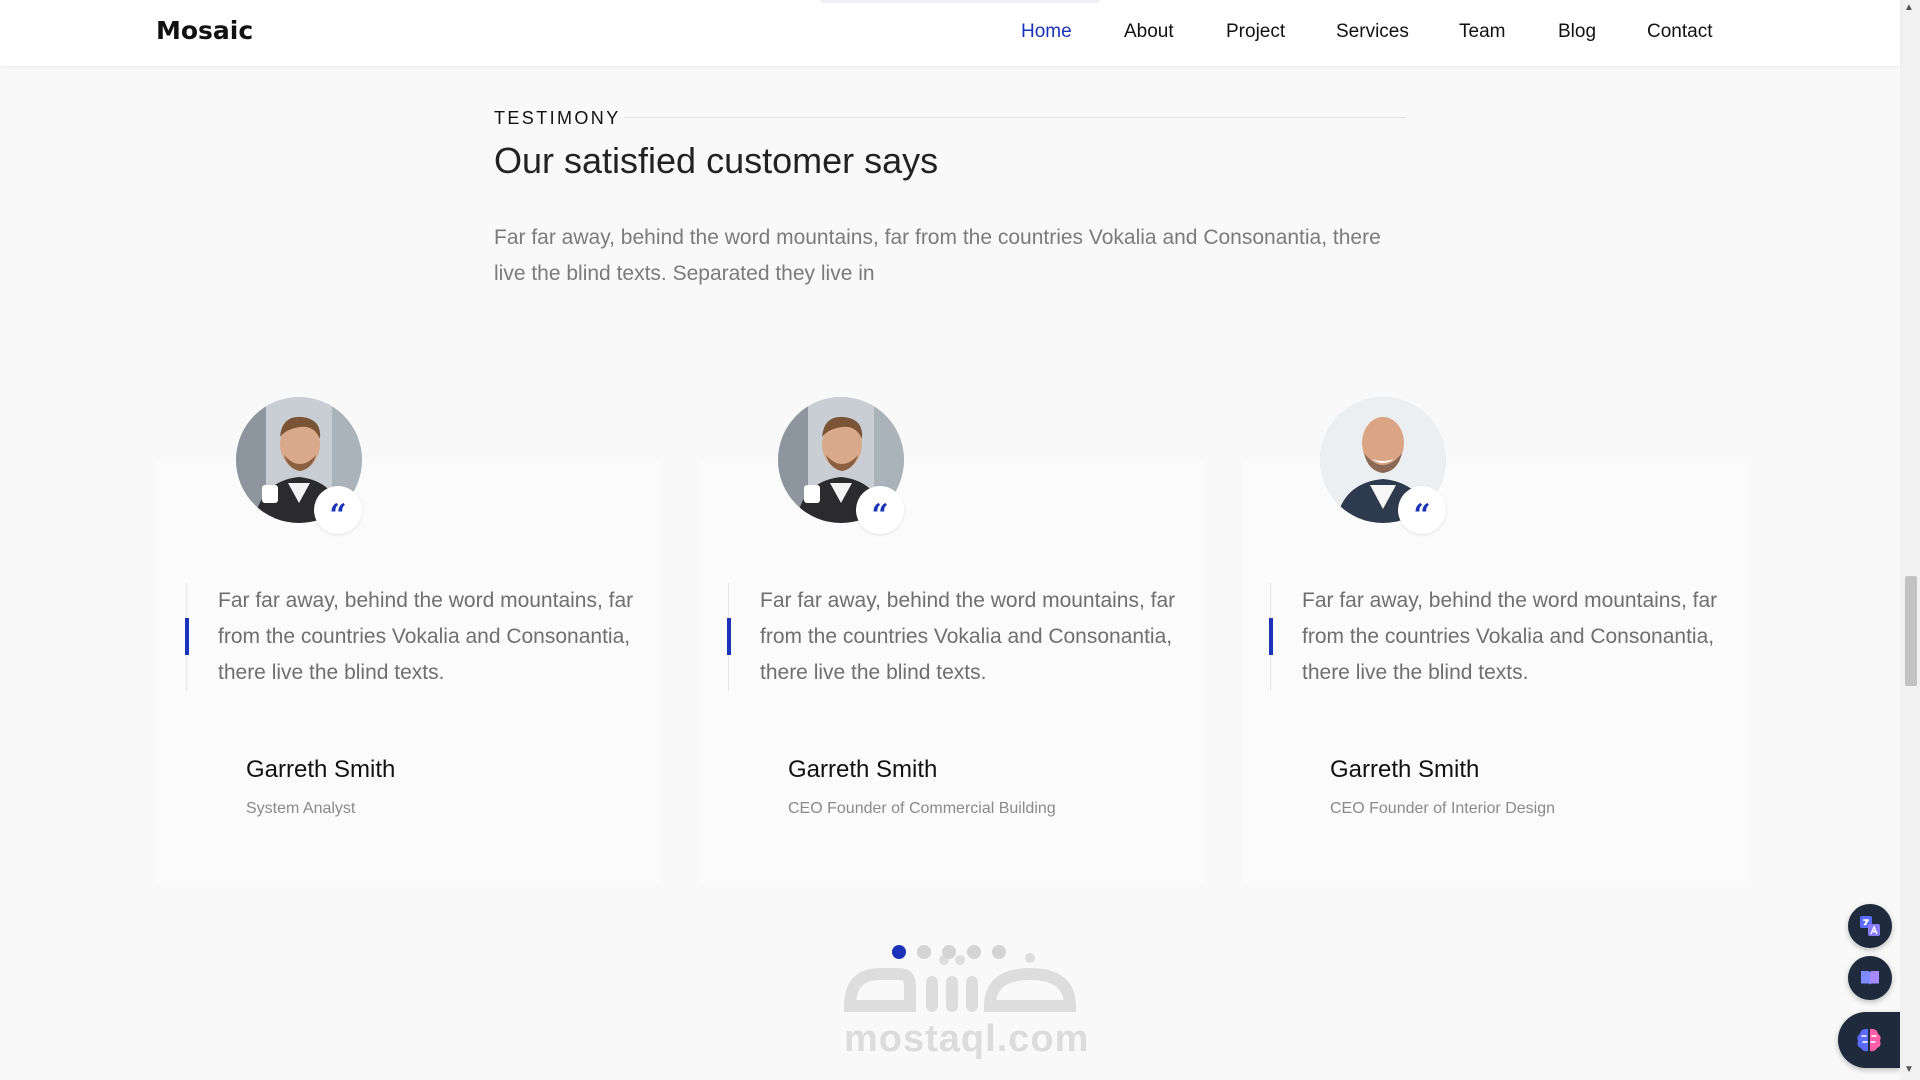 This screenshot has height=1080, width=1920. I want to click on nav-link-team: Team, so click(1482, 32).